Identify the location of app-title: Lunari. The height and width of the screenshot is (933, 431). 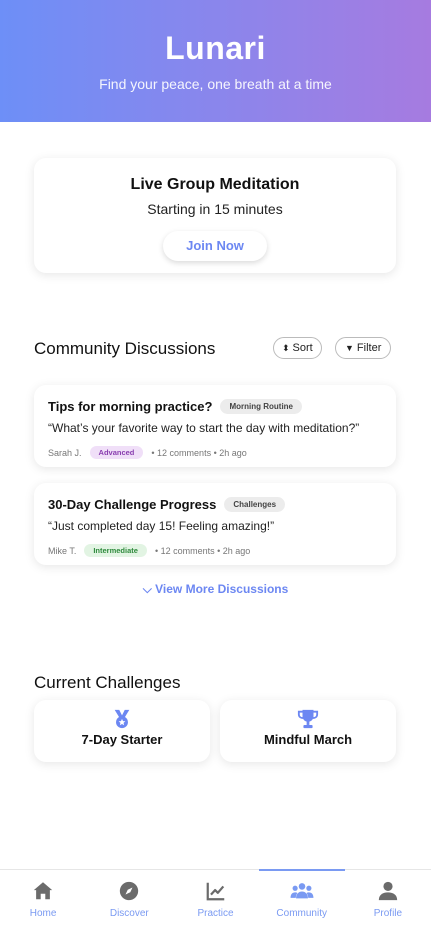
(215, 48).